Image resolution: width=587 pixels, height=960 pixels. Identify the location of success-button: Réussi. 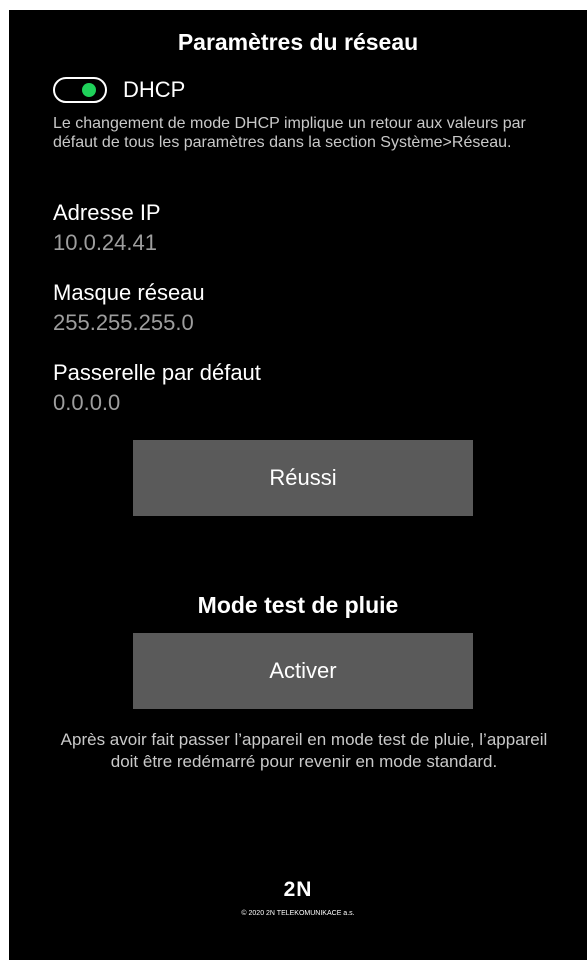
(303, 478).